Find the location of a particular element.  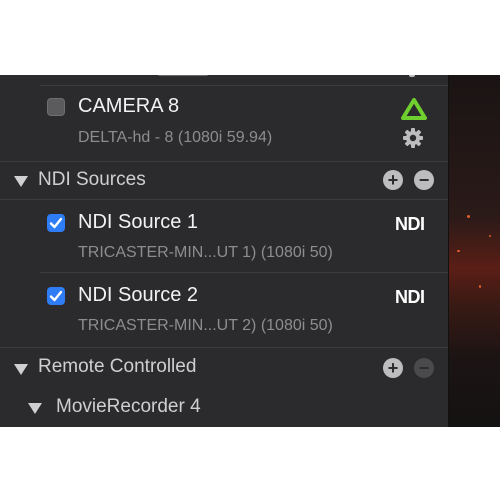

remove-ndi-source-button: − is located at coordinates (424, 180).